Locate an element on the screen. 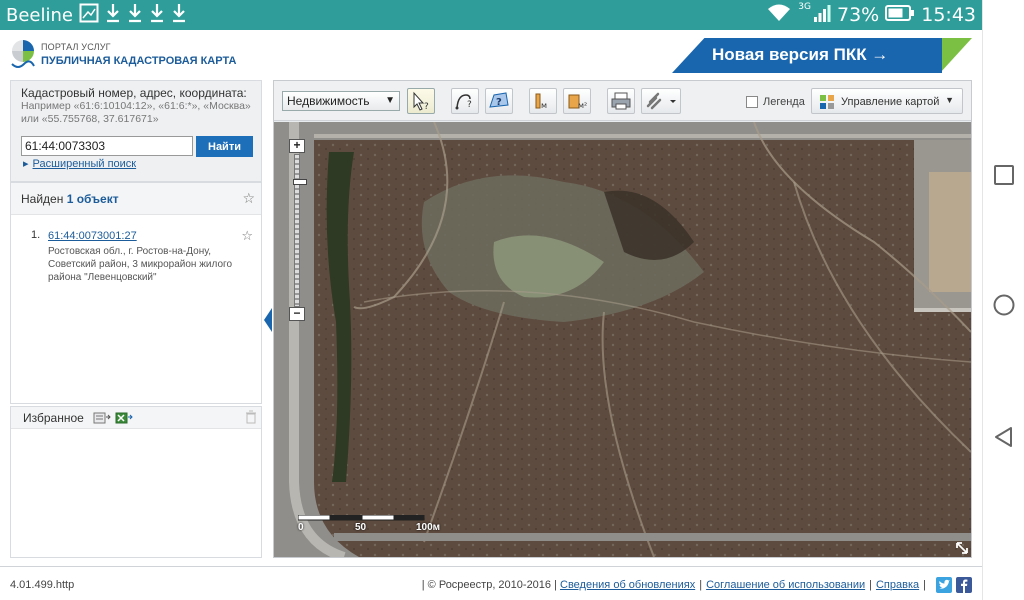  zoom-control: + − is located at coordinates (298, 230).